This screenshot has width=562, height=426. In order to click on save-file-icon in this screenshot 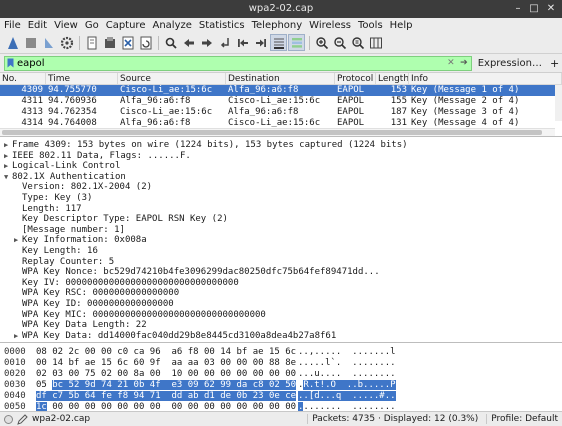, I will do `click(109, 42)`.